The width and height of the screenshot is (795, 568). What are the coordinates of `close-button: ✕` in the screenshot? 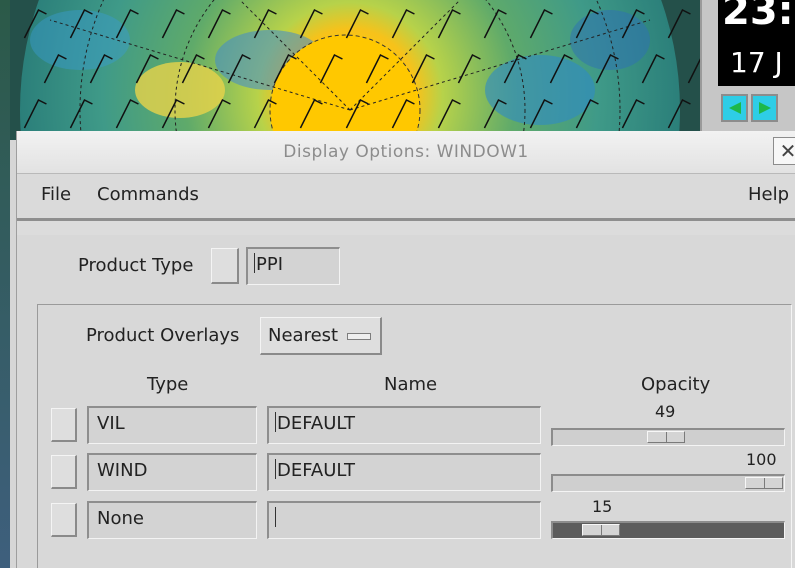 It's located at (784, 151).